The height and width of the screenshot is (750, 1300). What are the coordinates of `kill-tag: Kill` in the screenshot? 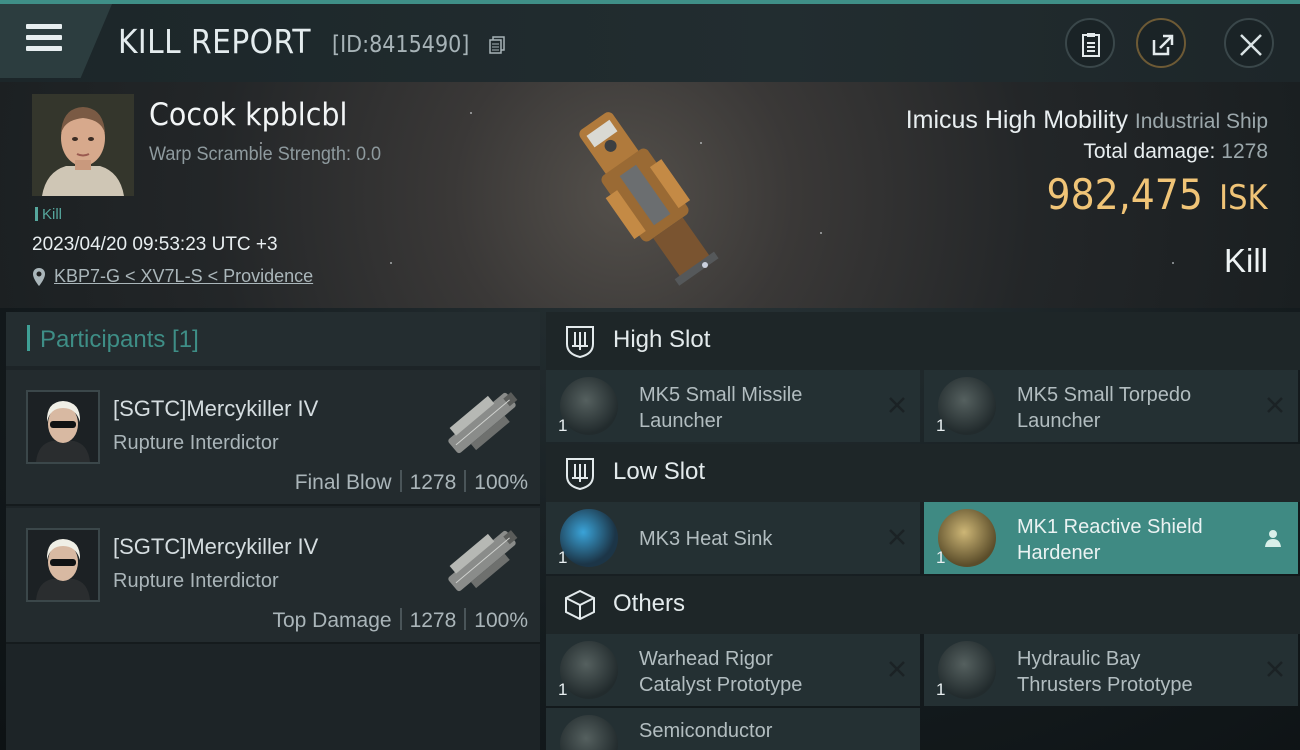 It's located at (48, 214).